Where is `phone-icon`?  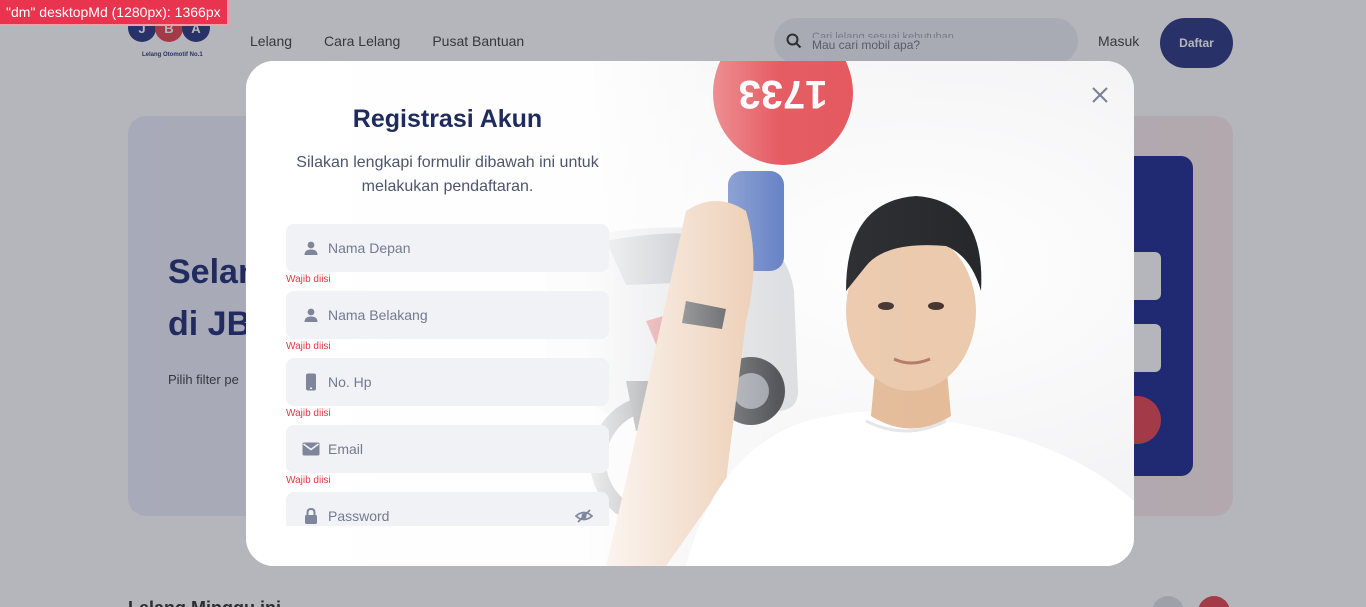
phone-icon is located at coordinates (311, 382).